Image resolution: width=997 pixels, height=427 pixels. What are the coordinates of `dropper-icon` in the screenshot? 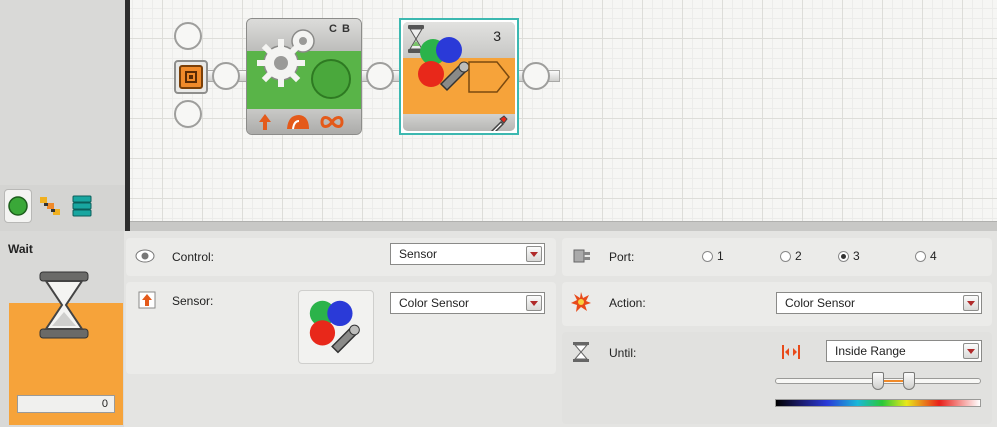 It's located at (499, 123).